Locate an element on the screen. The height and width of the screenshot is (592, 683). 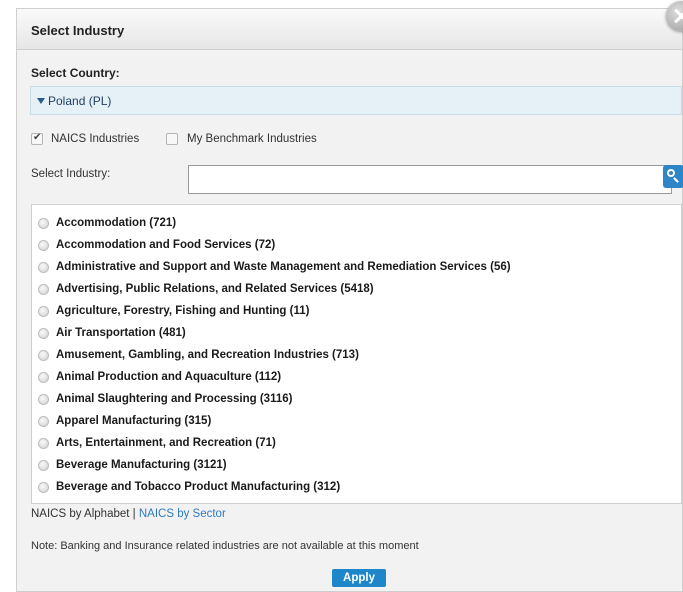
caret-down-icon is located at coordinates (41, 101).